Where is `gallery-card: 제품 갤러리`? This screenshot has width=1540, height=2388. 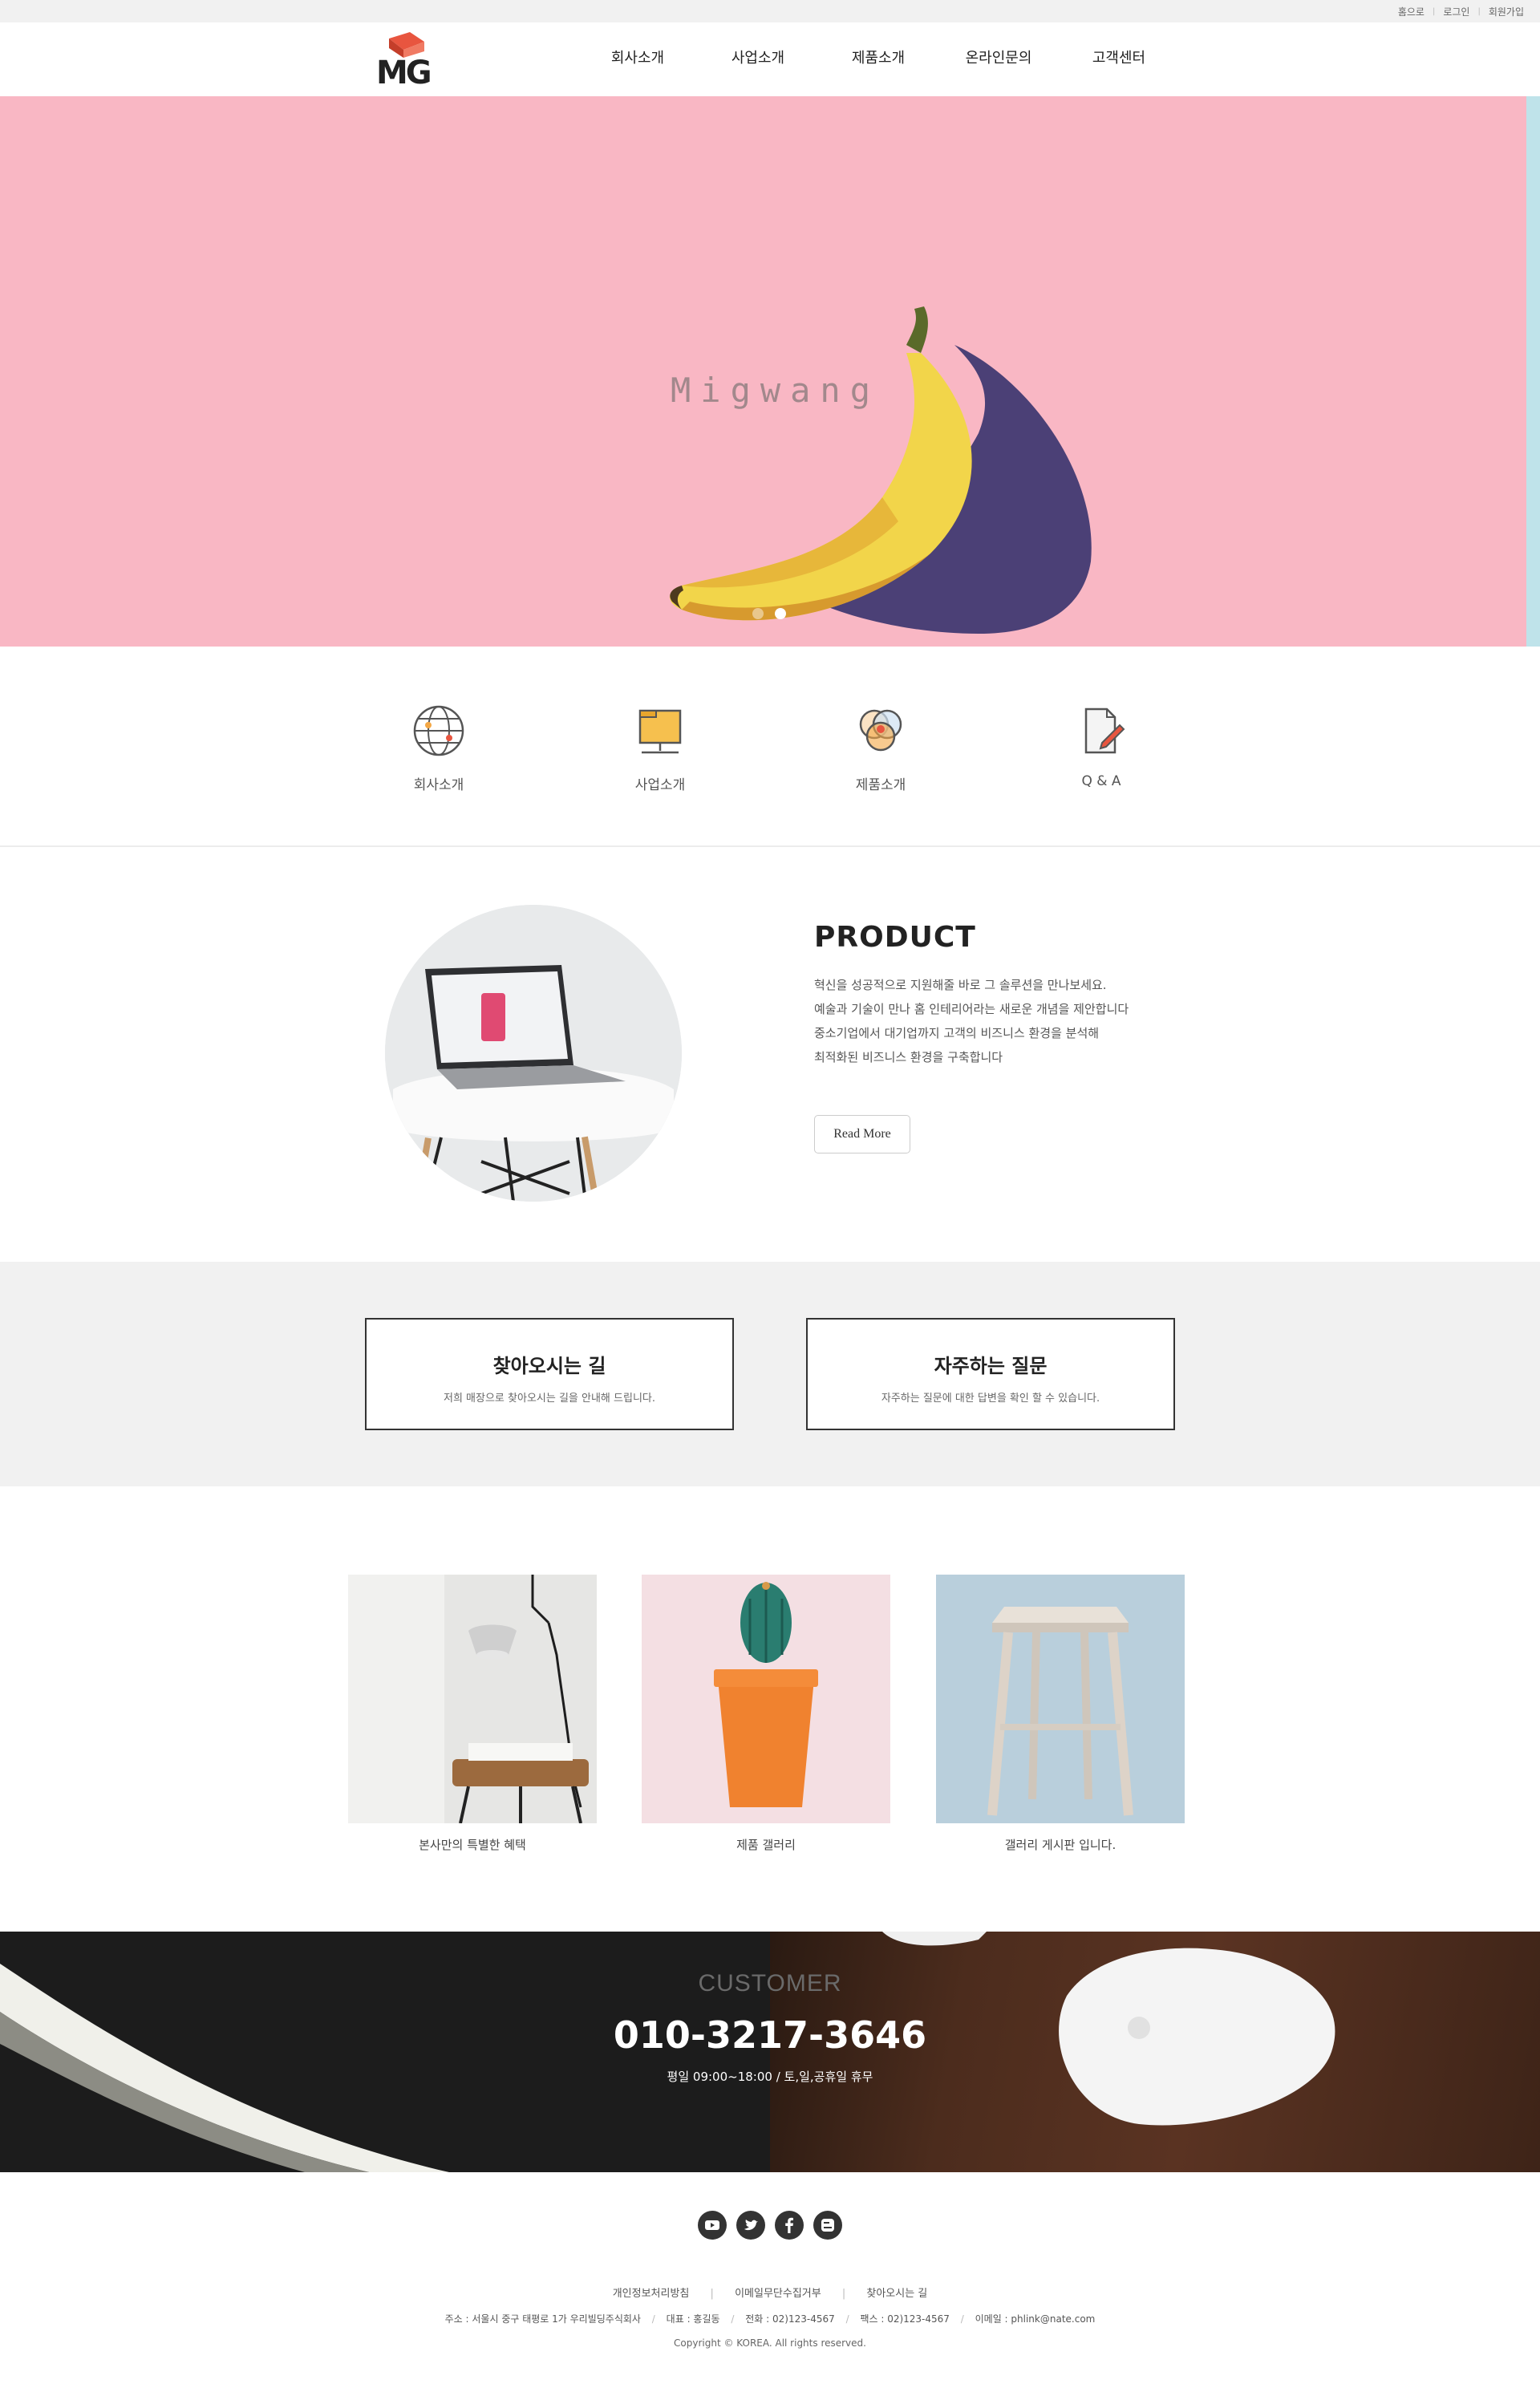
gallery-card: 제품 갤러리 is located at coordinates (766, 1714).